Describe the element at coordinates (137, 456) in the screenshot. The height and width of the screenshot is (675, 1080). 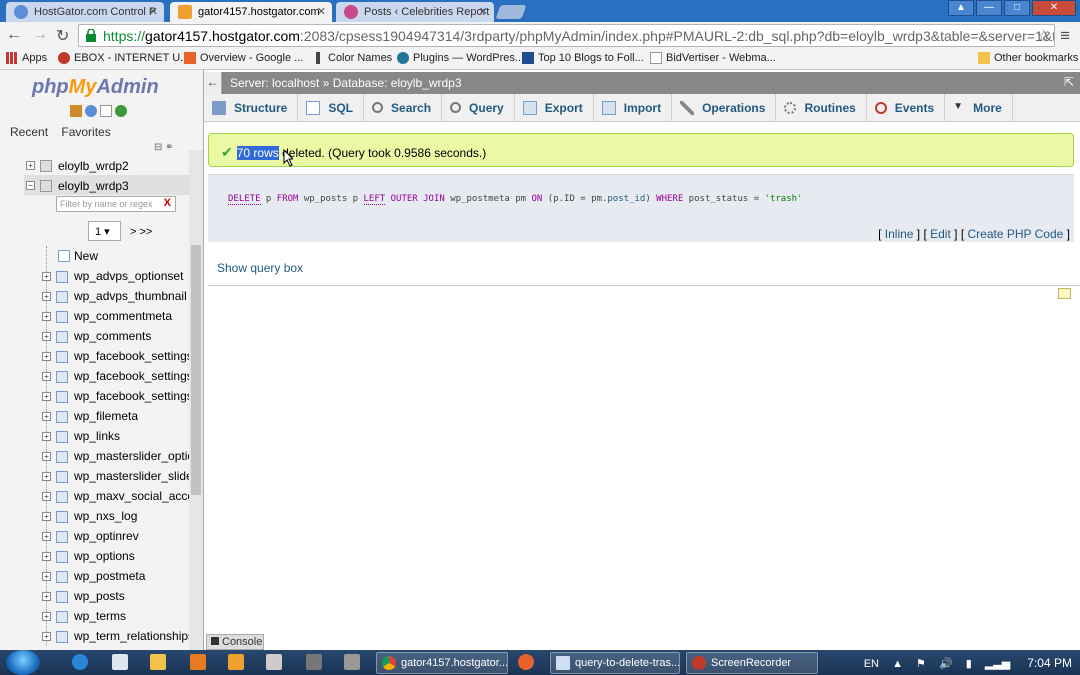
I see `table-label: wp_masterslider_option` at that location.